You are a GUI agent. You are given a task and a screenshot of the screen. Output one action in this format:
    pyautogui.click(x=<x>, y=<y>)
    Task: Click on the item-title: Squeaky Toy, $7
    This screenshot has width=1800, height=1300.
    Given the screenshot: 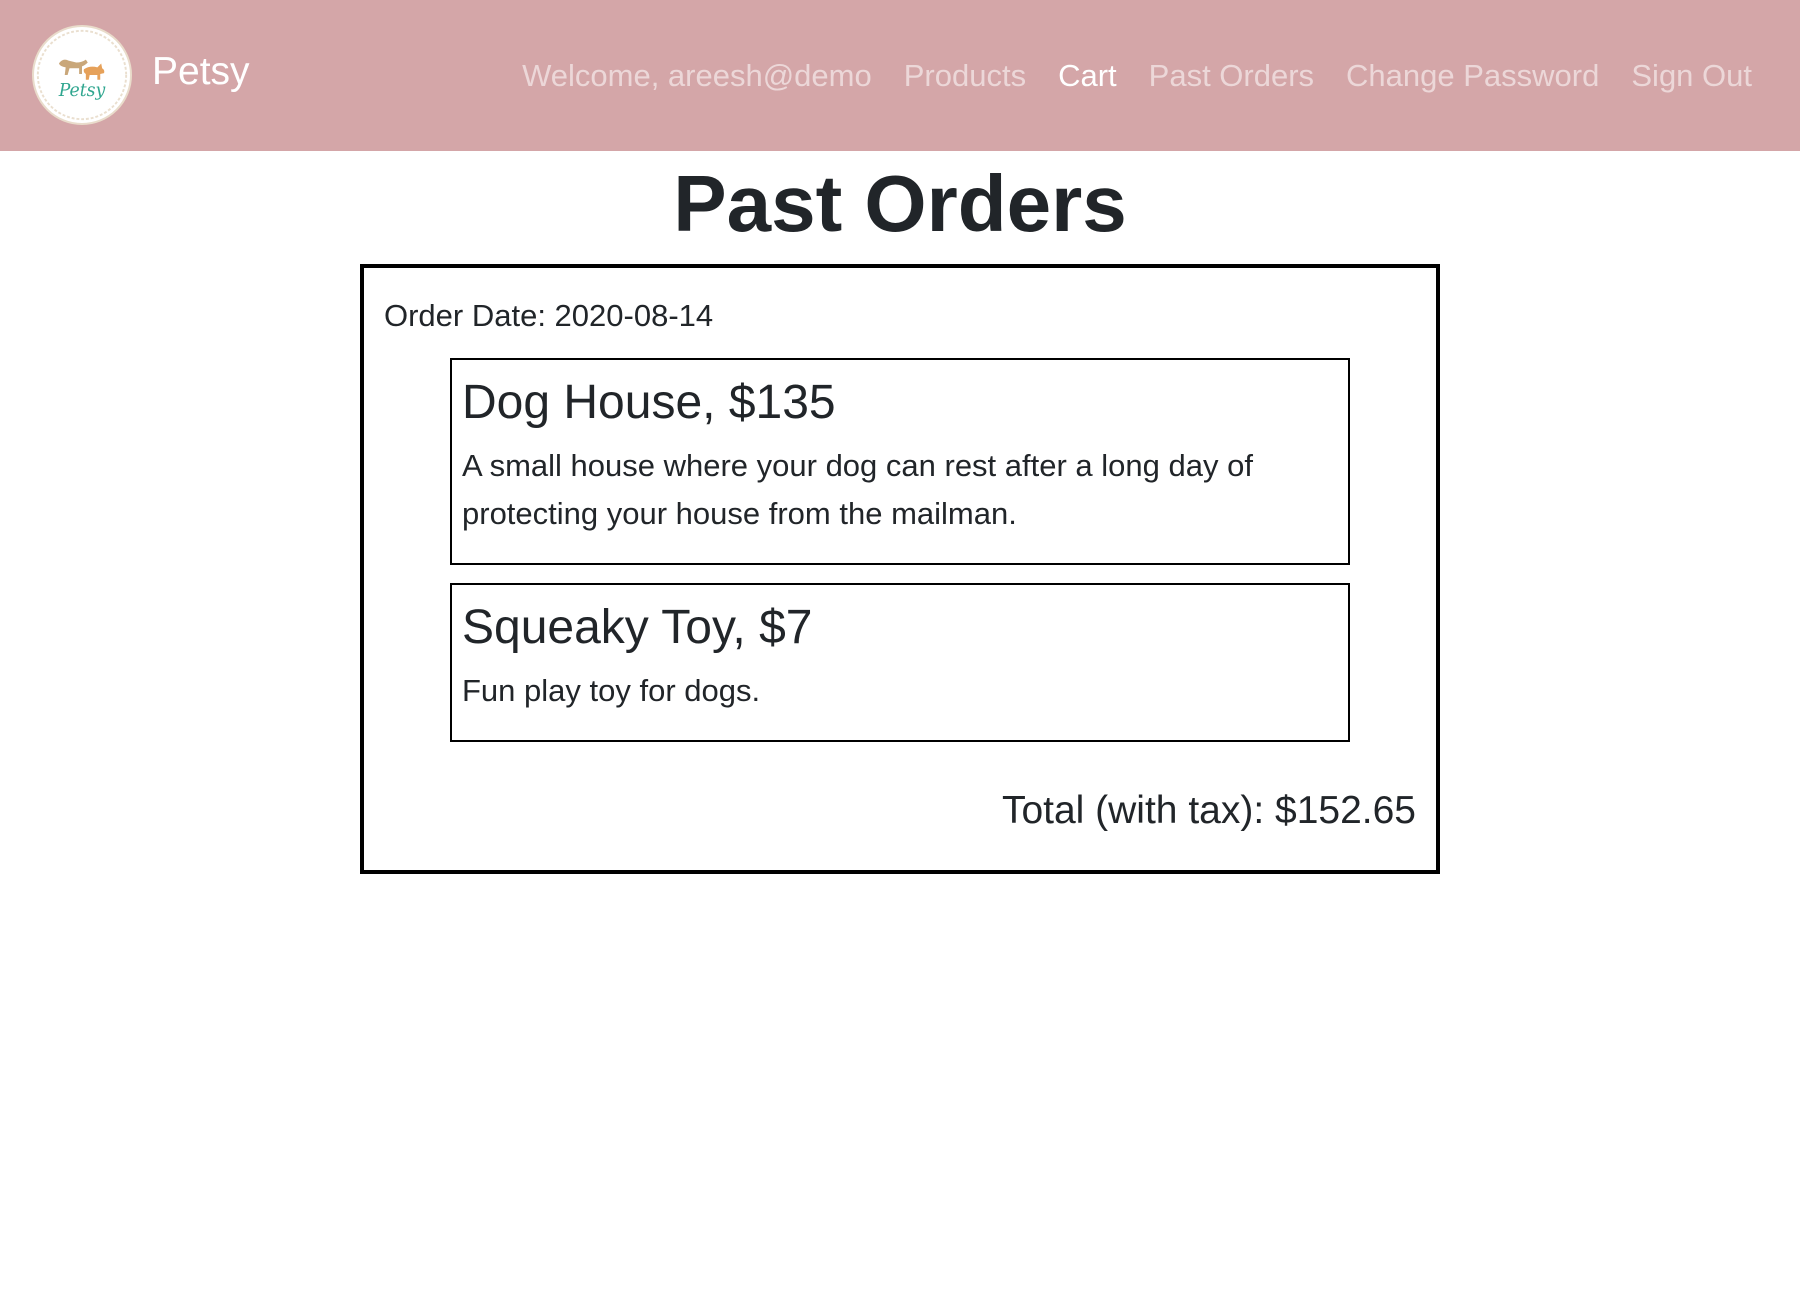 What is the action you would take?
    pyautogui.click(x=637, y=627)
    